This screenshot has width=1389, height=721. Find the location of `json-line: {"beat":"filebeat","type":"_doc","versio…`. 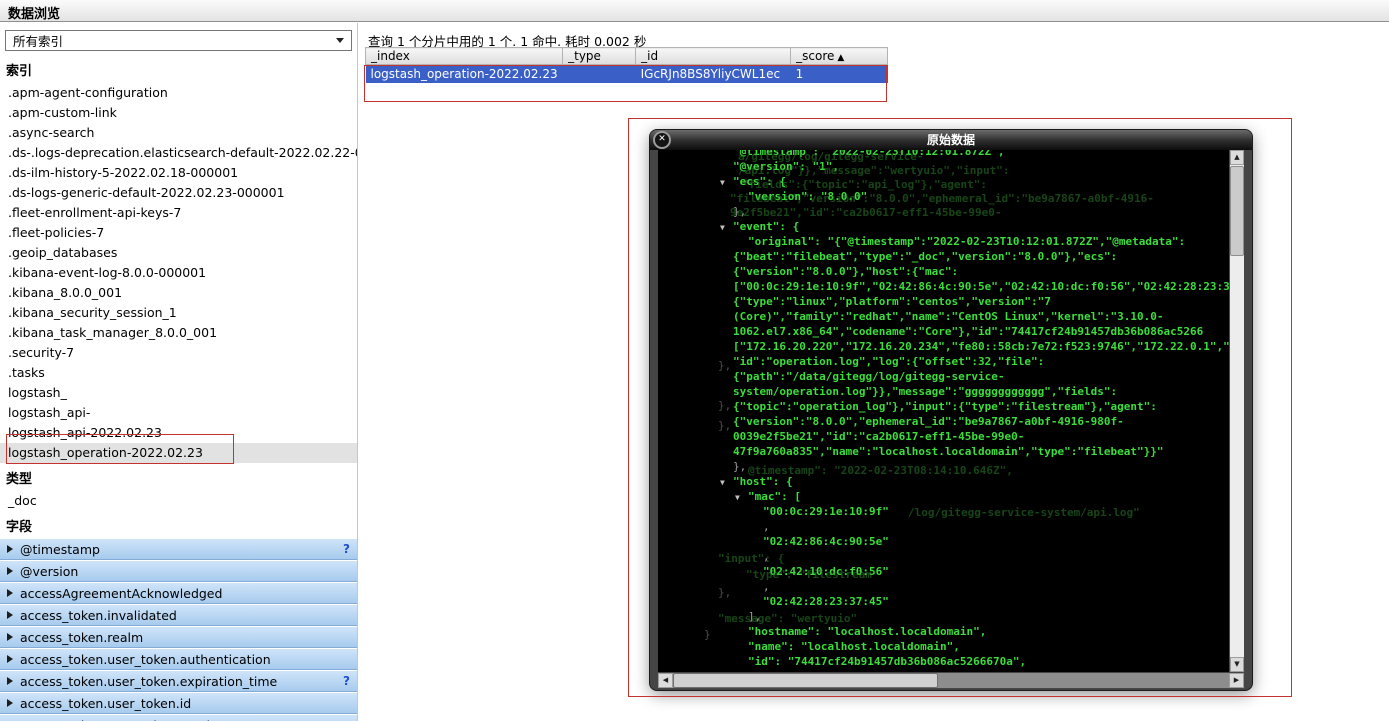

json-line: {"beat":"filebeat","type":"_doc","versio… is located at coordinates (943, 256).